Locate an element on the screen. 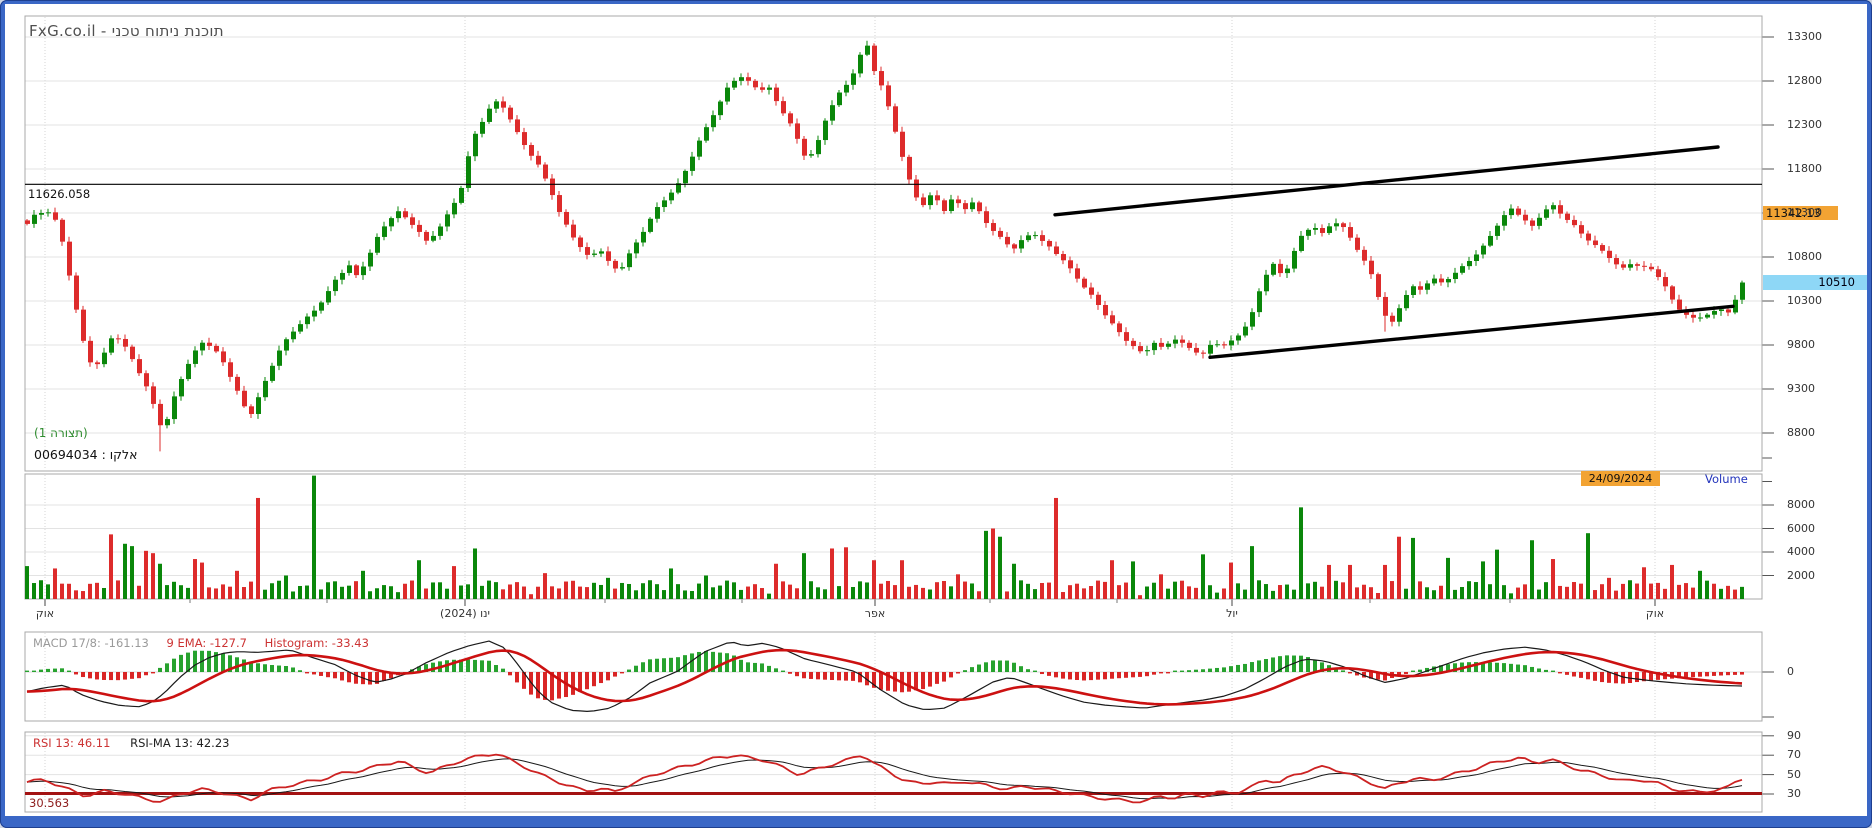 The width and height of the screenshot is (1872, 828). rsi-tick-label: 90 is located at coordinates (1794, 735).